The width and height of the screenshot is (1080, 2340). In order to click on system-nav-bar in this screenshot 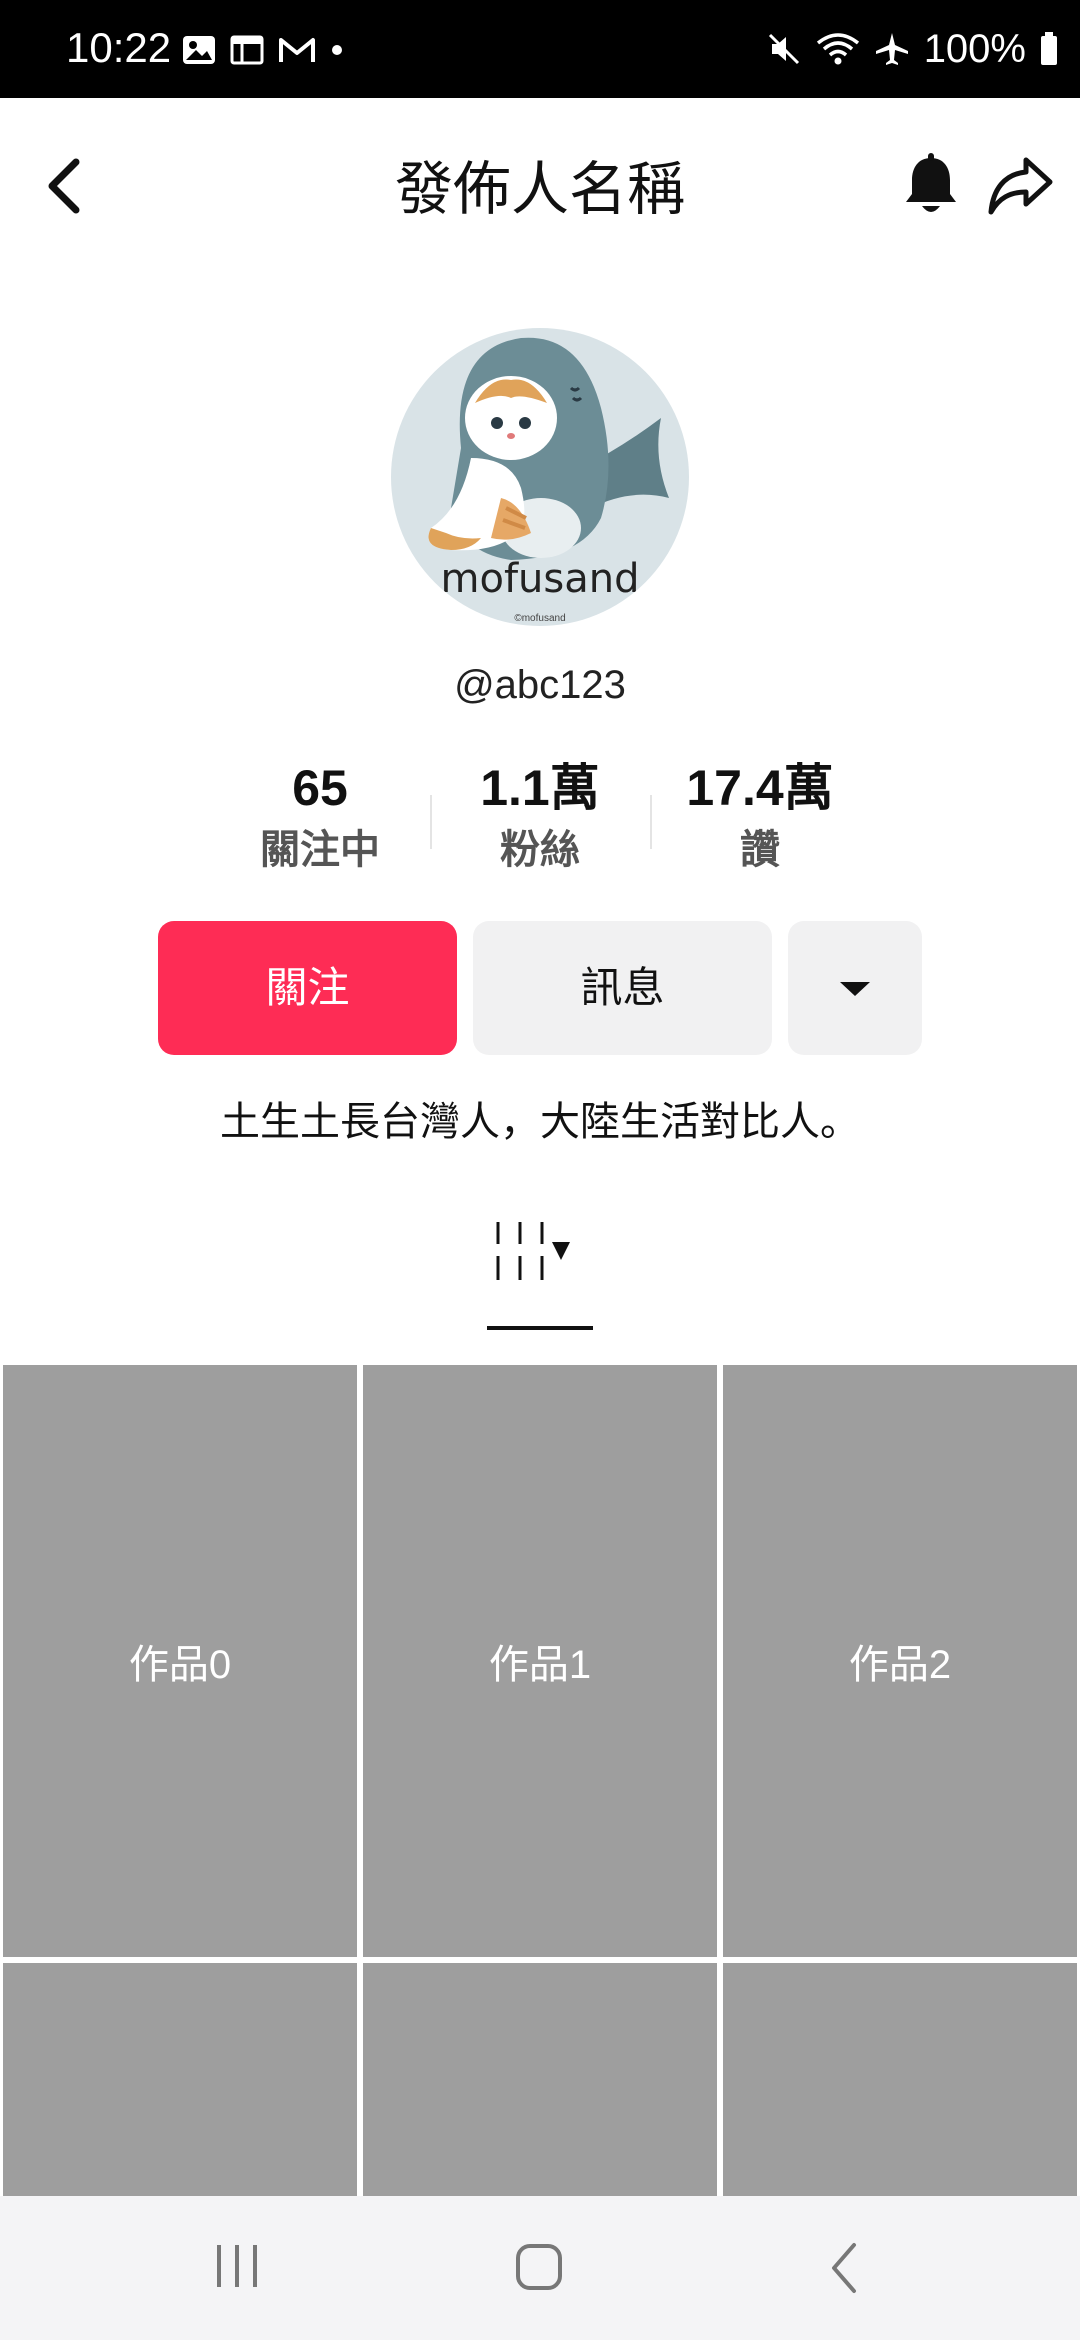, I will do `click(540, 2268)`.